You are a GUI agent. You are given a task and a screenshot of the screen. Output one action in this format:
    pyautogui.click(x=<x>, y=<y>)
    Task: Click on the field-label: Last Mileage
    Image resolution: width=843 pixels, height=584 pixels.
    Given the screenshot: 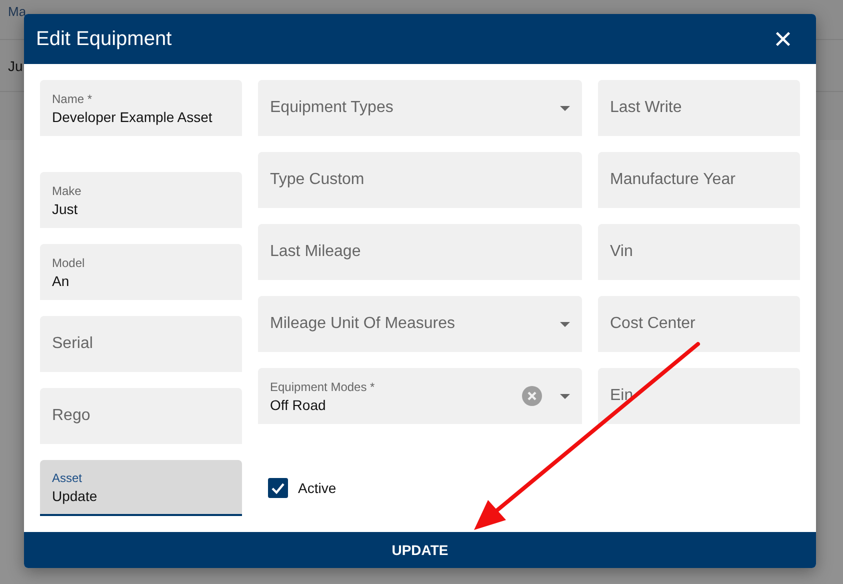 What is the action you would take?
    pyautogui.click(x=315, y=252)
    